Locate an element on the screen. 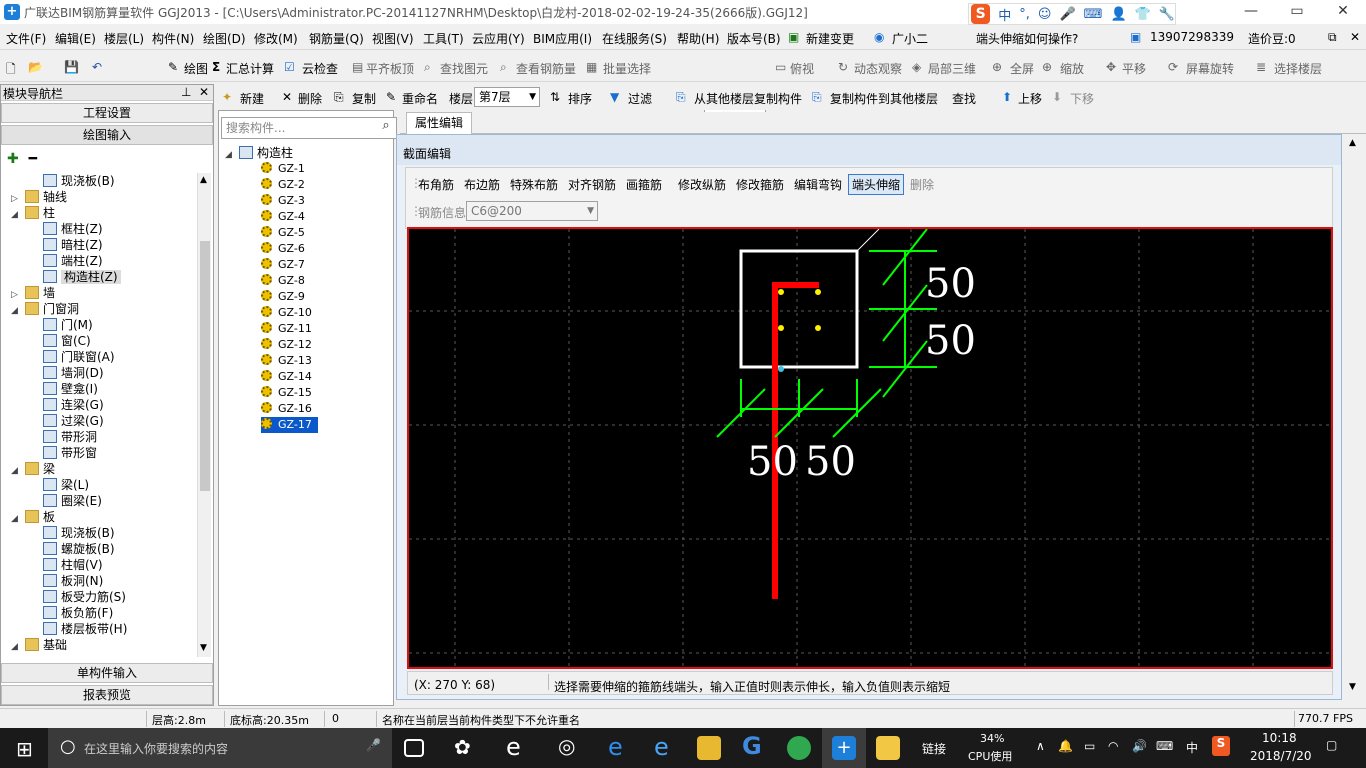  volume-icon: 🔊 is located at coordinates (1139, 746).